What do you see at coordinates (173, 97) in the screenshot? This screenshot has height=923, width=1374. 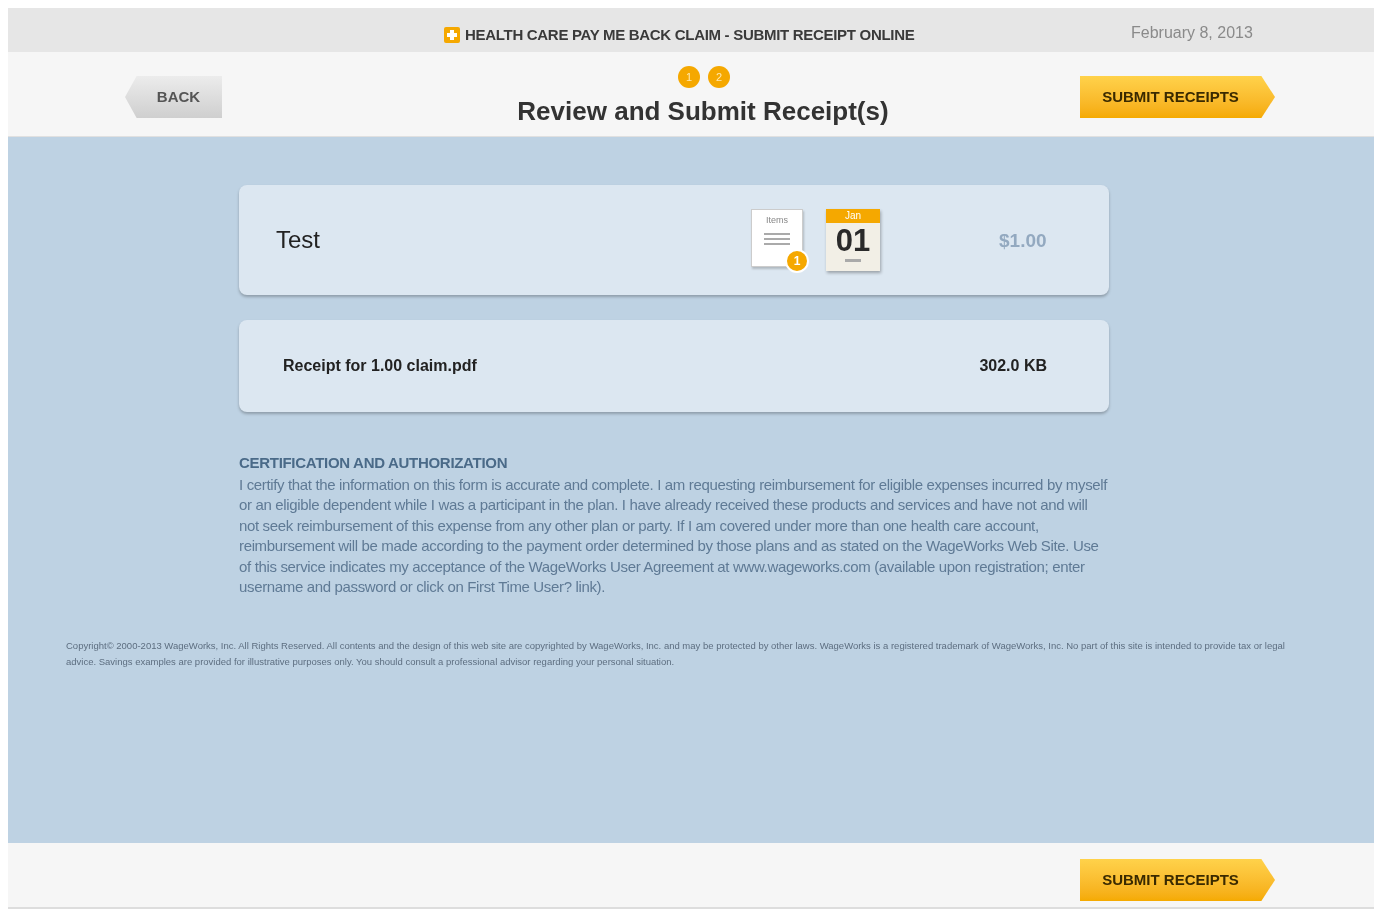 I see `back-button: BACK` at bounding box center [173, 97].